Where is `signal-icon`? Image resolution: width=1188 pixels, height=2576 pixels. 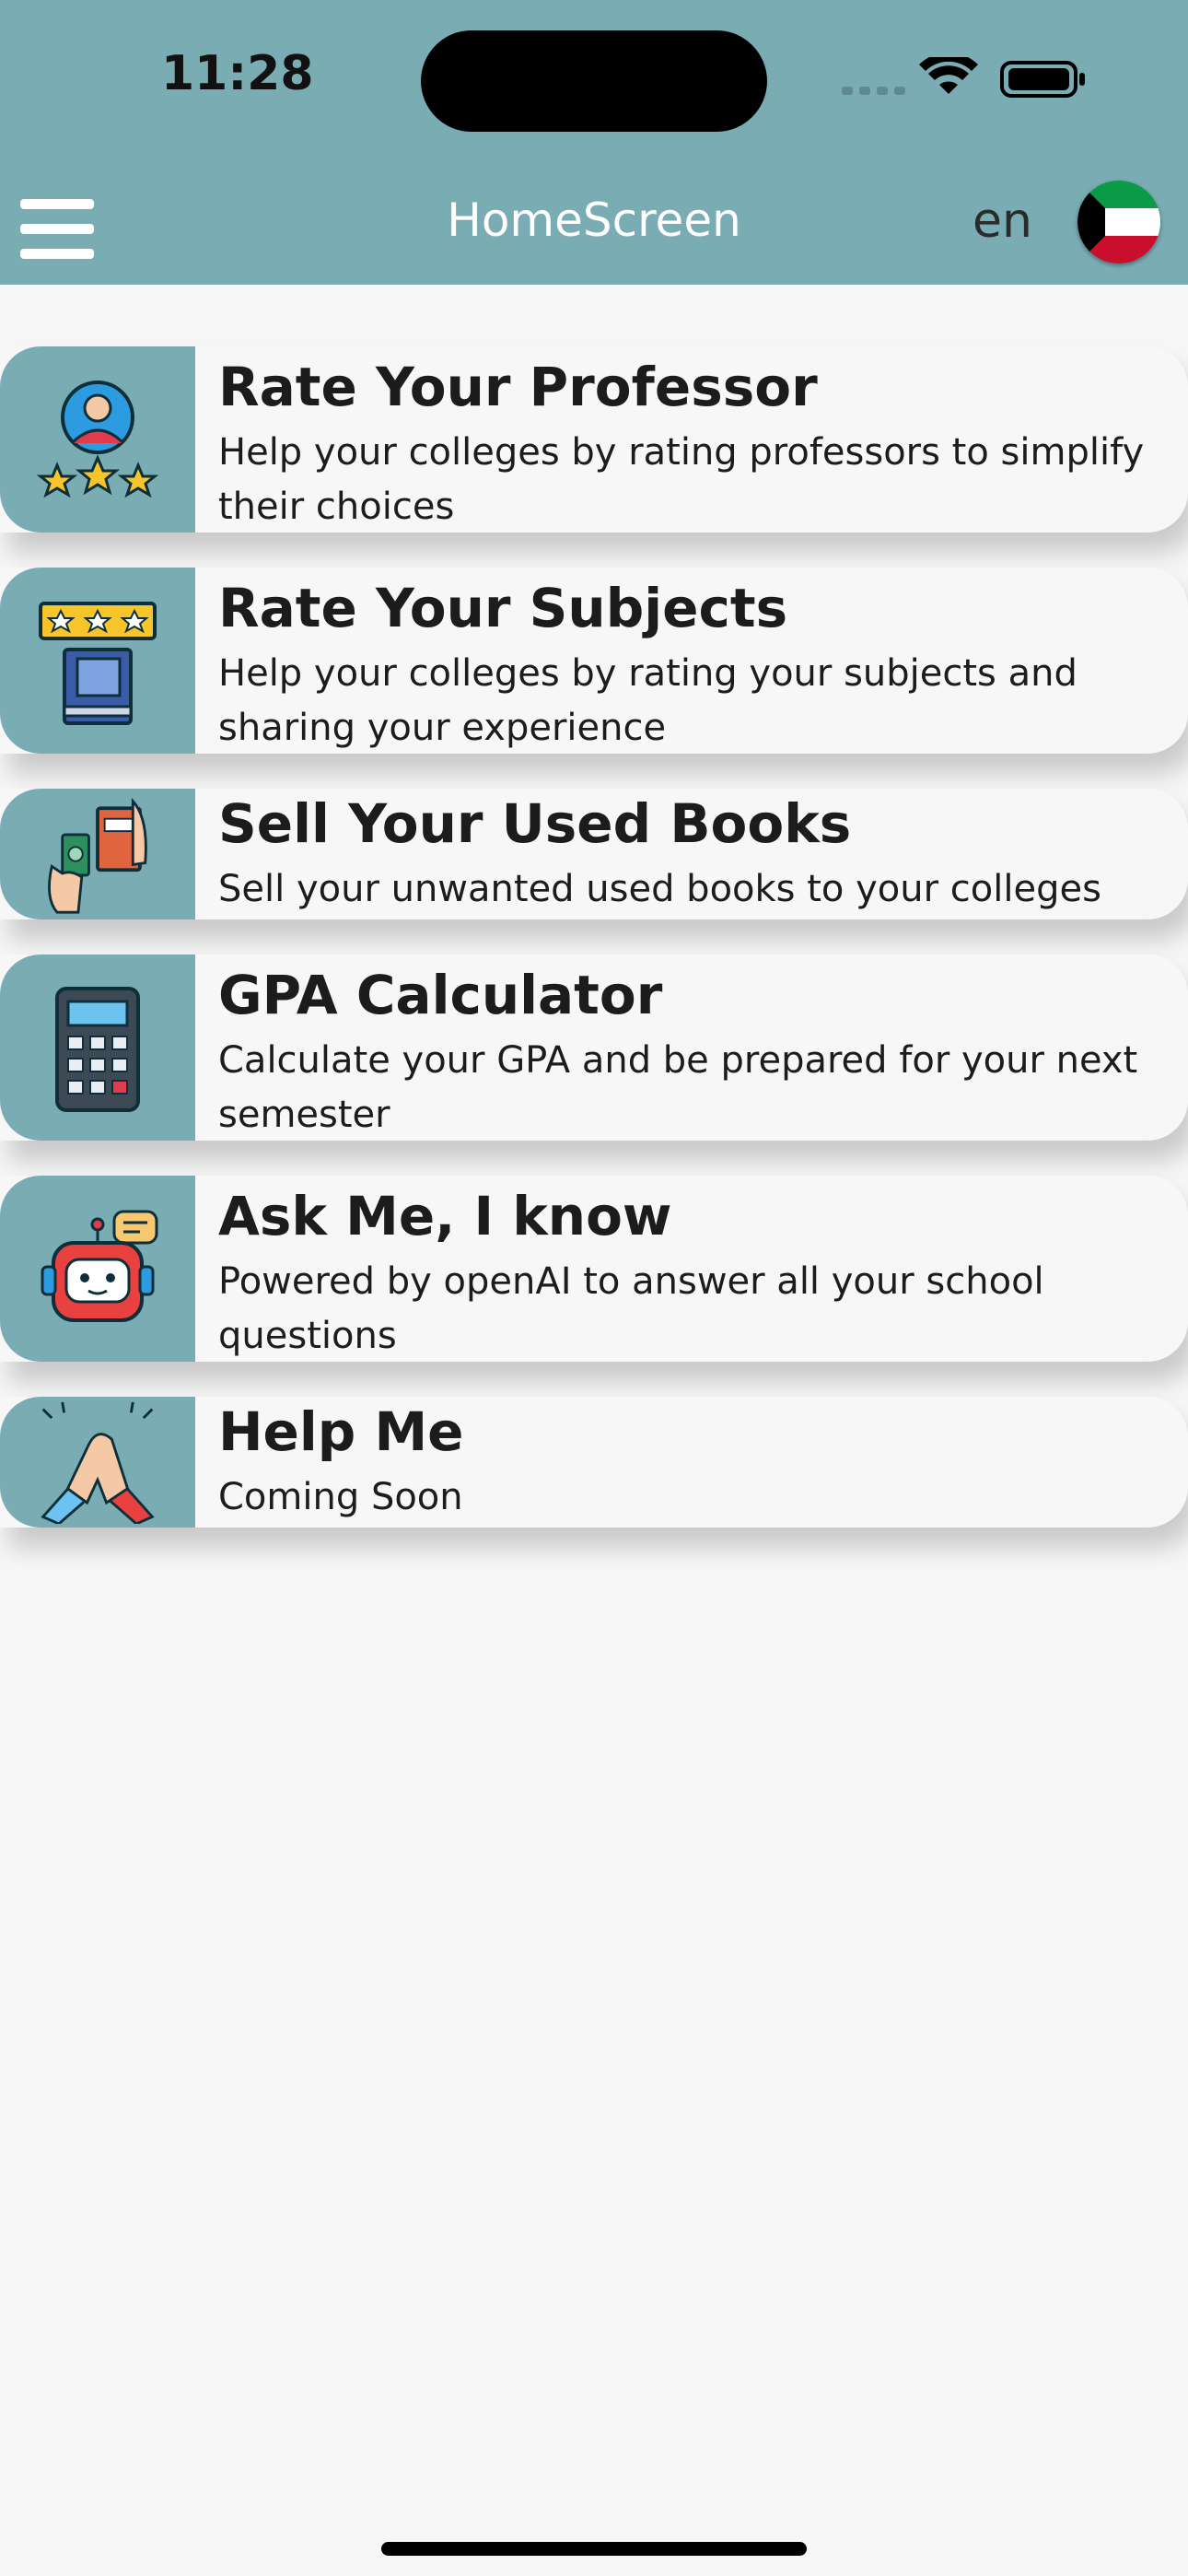
signal-icon is located at coordinates (873, 91).